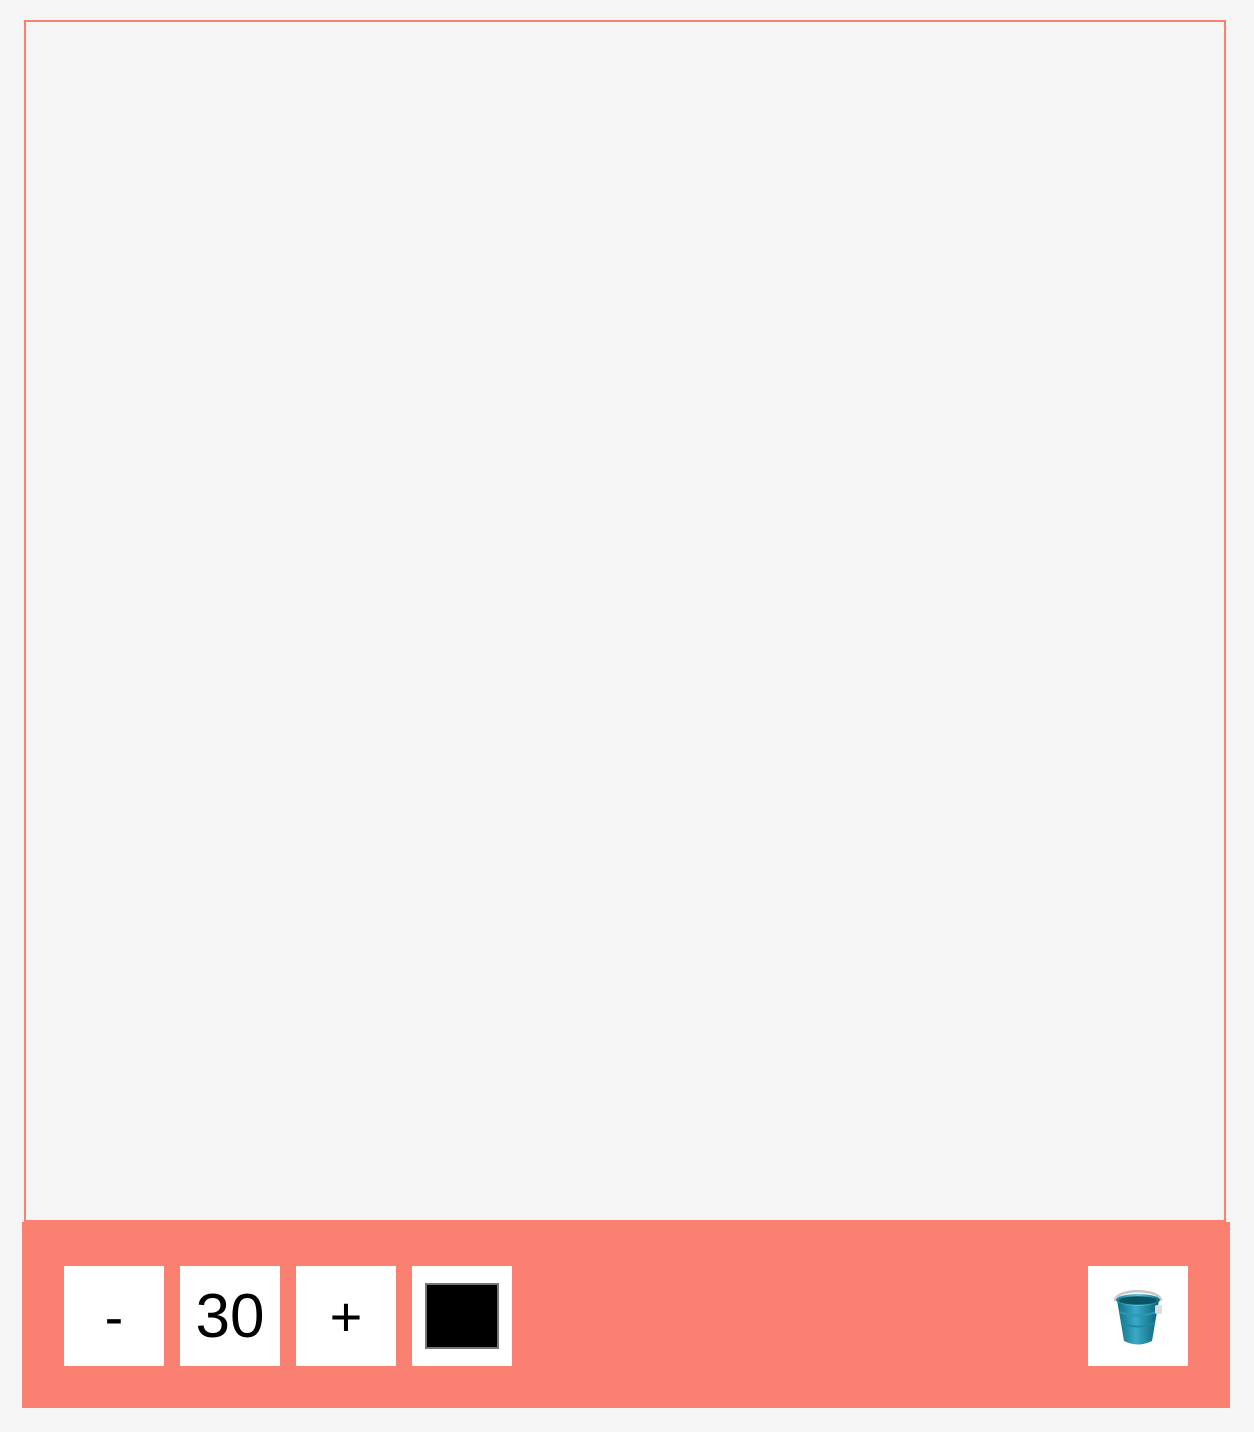 The height and width of the screenshot is (1432, 1254). I want to click on color-picker-button, so click(462, 1316).